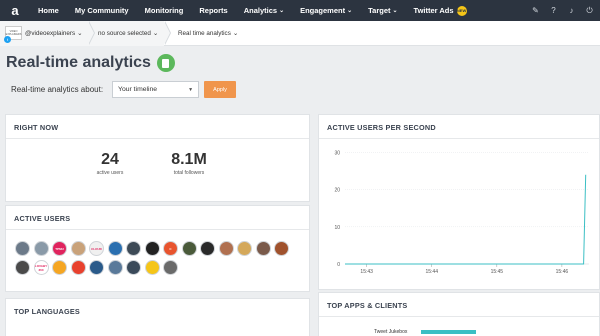 The height and width of the screenshot is (336, 600). What do you see at coordinates (571, 10) in the screenshot?
I see `bell-icon: ♪` at bounding box center [571, 10].